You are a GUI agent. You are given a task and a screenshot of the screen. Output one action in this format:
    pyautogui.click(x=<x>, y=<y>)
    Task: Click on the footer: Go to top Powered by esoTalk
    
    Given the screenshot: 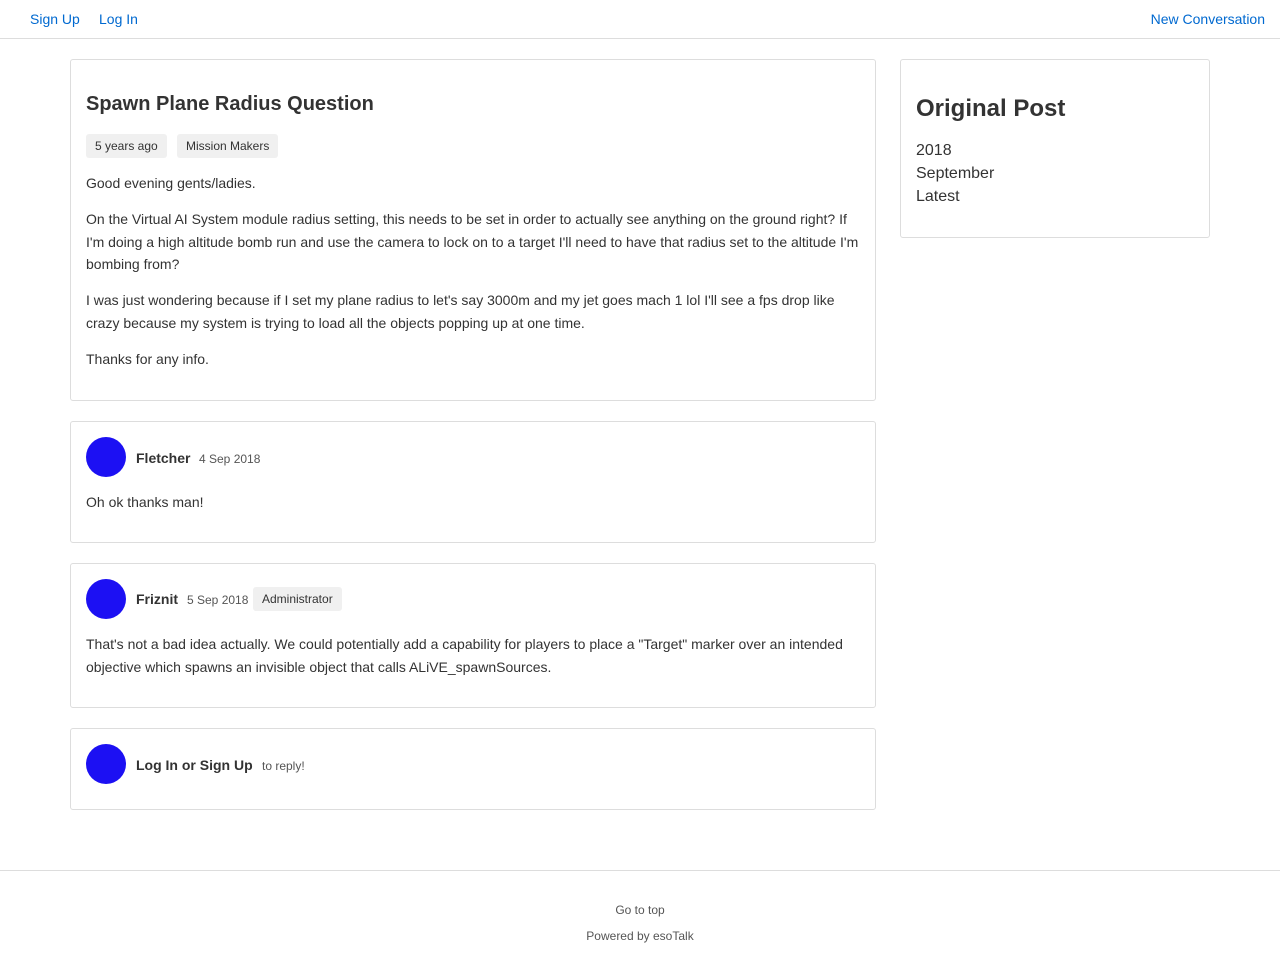 What is the action you would take?
    pyautogui.click(x=640, y=922)
    